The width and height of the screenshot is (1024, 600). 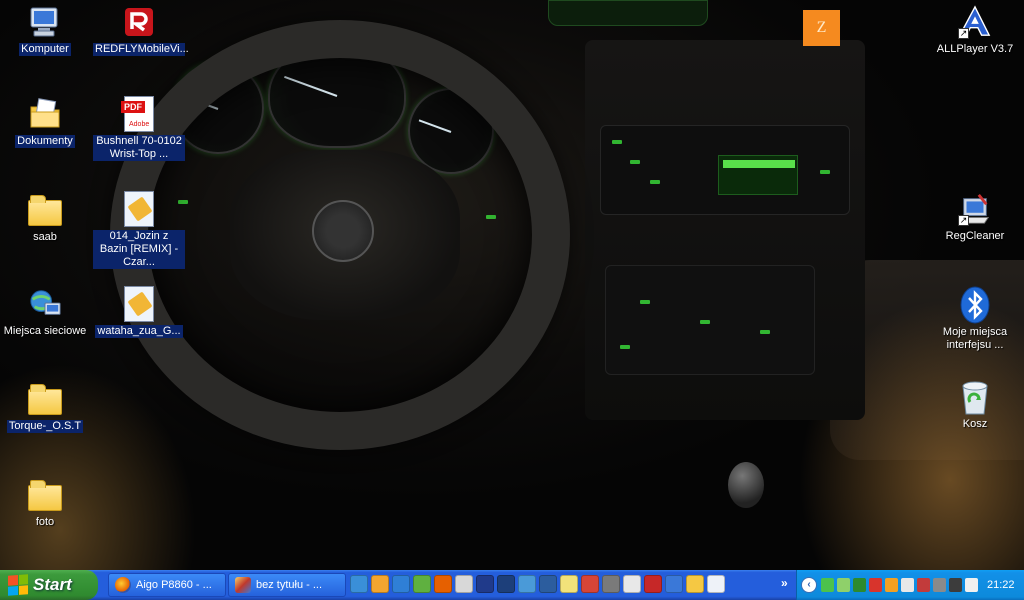 I want to click on desktop-icon-dokumenty: Dokumenty, so click(x=46, y=122).